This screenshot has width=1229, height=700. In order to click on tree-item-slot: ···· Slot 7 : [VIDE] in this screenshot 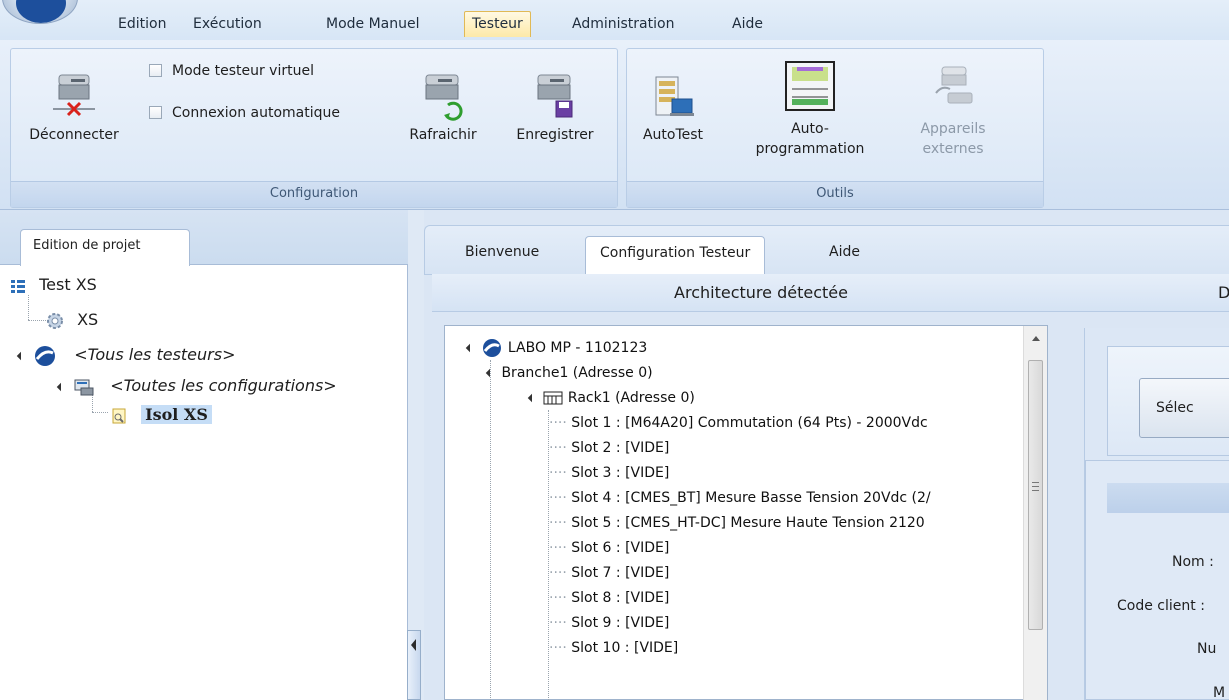, I will do `click(609, 573)`.